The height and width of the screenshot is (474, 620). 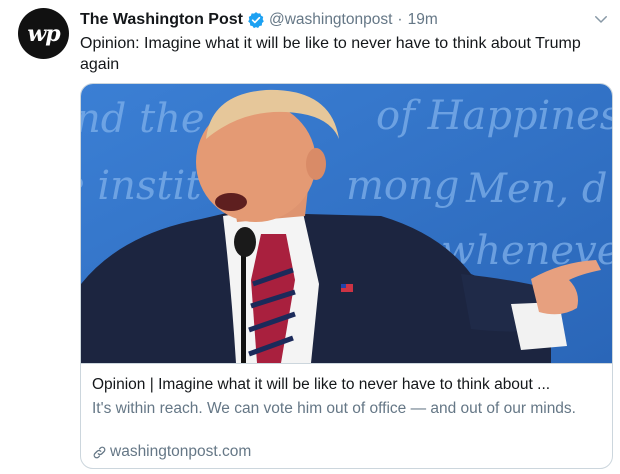 I want to click on backdrop-text-line: nd the, so click(x=143, y=119).